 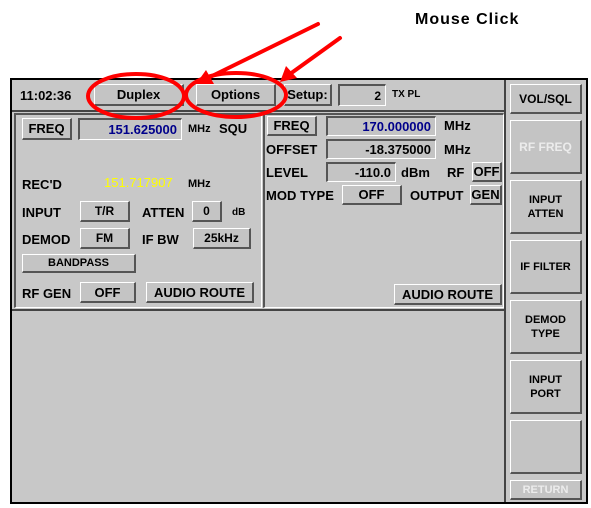 I want to click on annotation-overlay, so click(x=214, y=71).